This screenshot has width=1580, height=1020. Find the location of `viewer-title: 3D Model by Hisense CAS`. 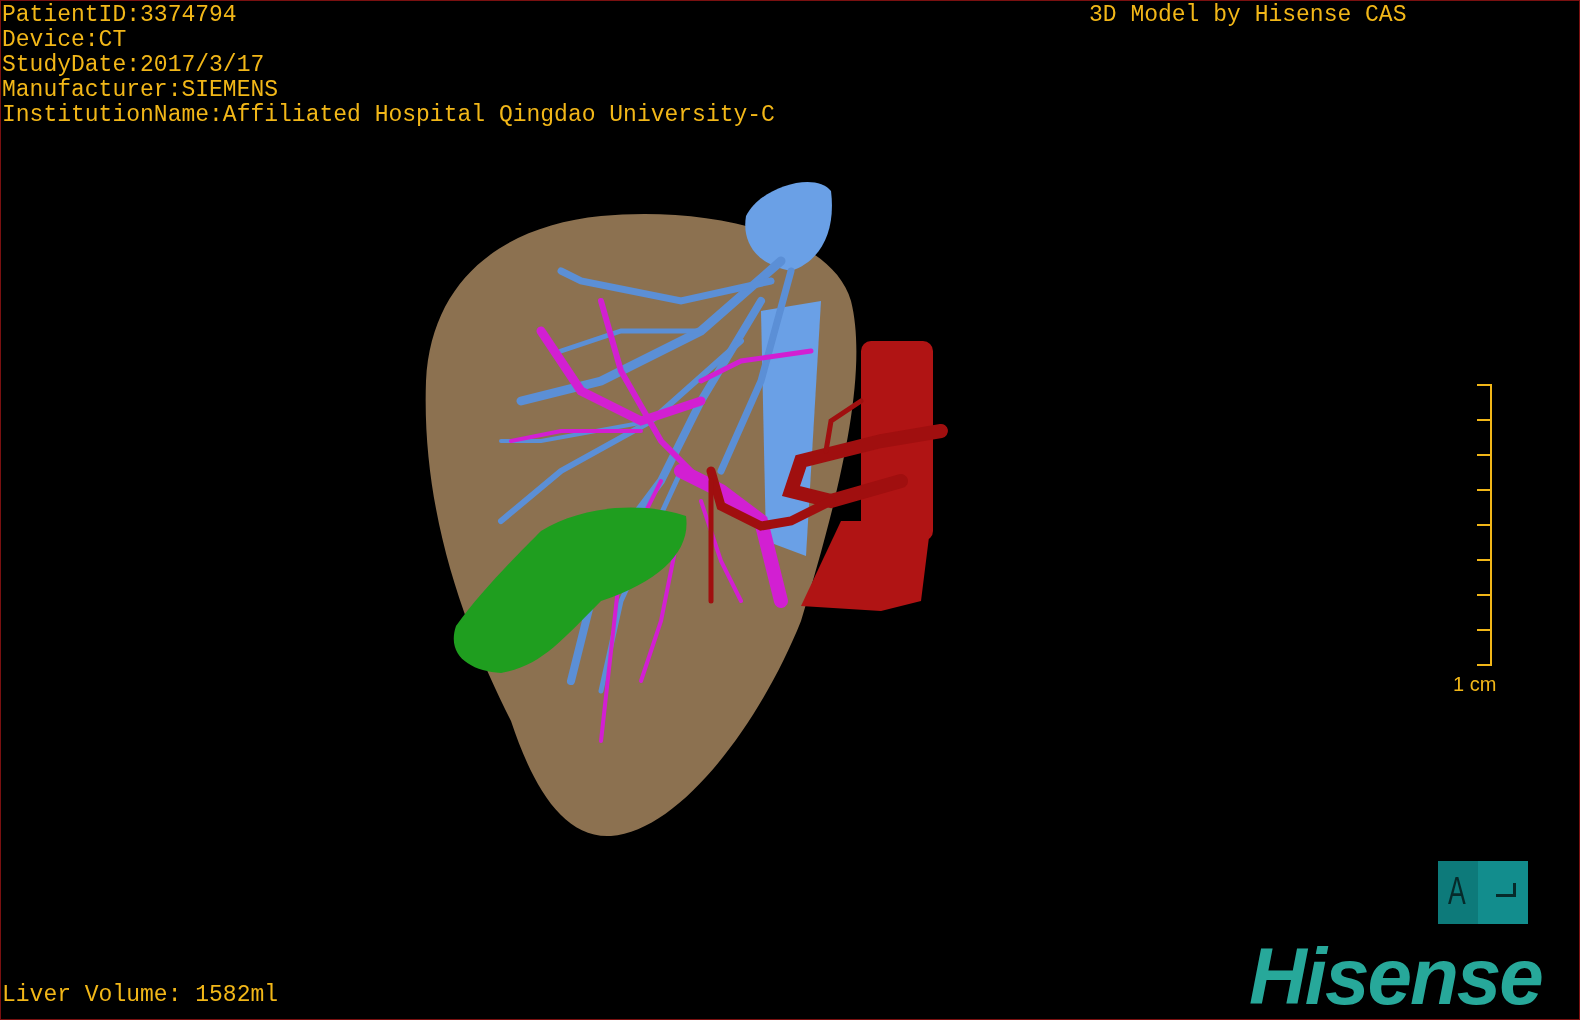

viewer-title: 3D Model by Hisense CAS is located at coordinates (1248, 15).